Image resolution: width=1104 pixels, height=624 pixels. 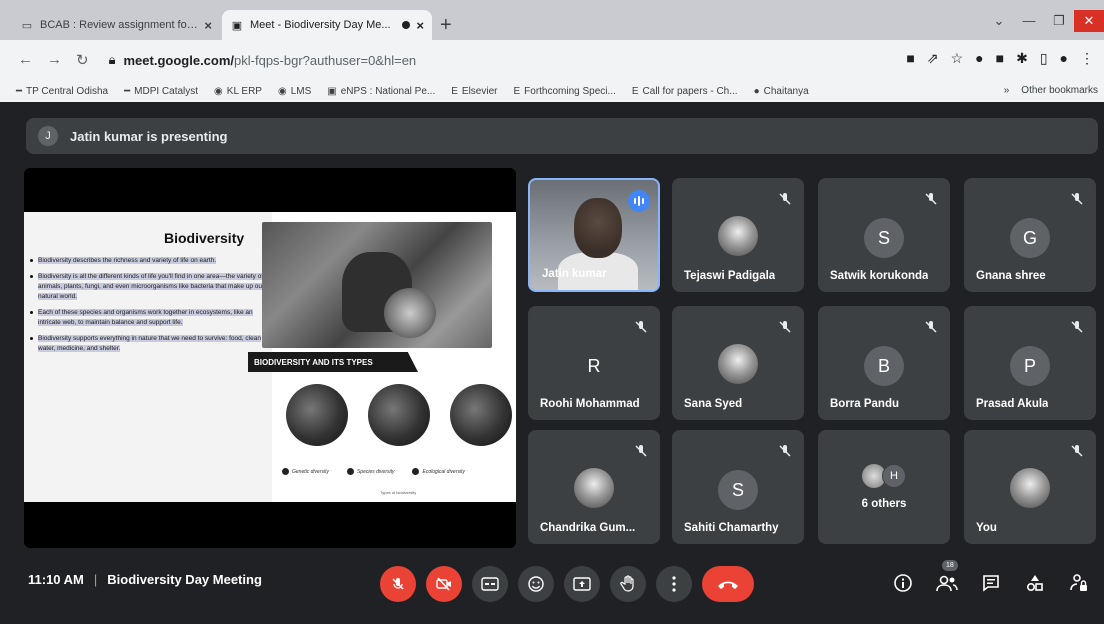 I want to click on star-icon: ☆, so click(x=957, y=58).